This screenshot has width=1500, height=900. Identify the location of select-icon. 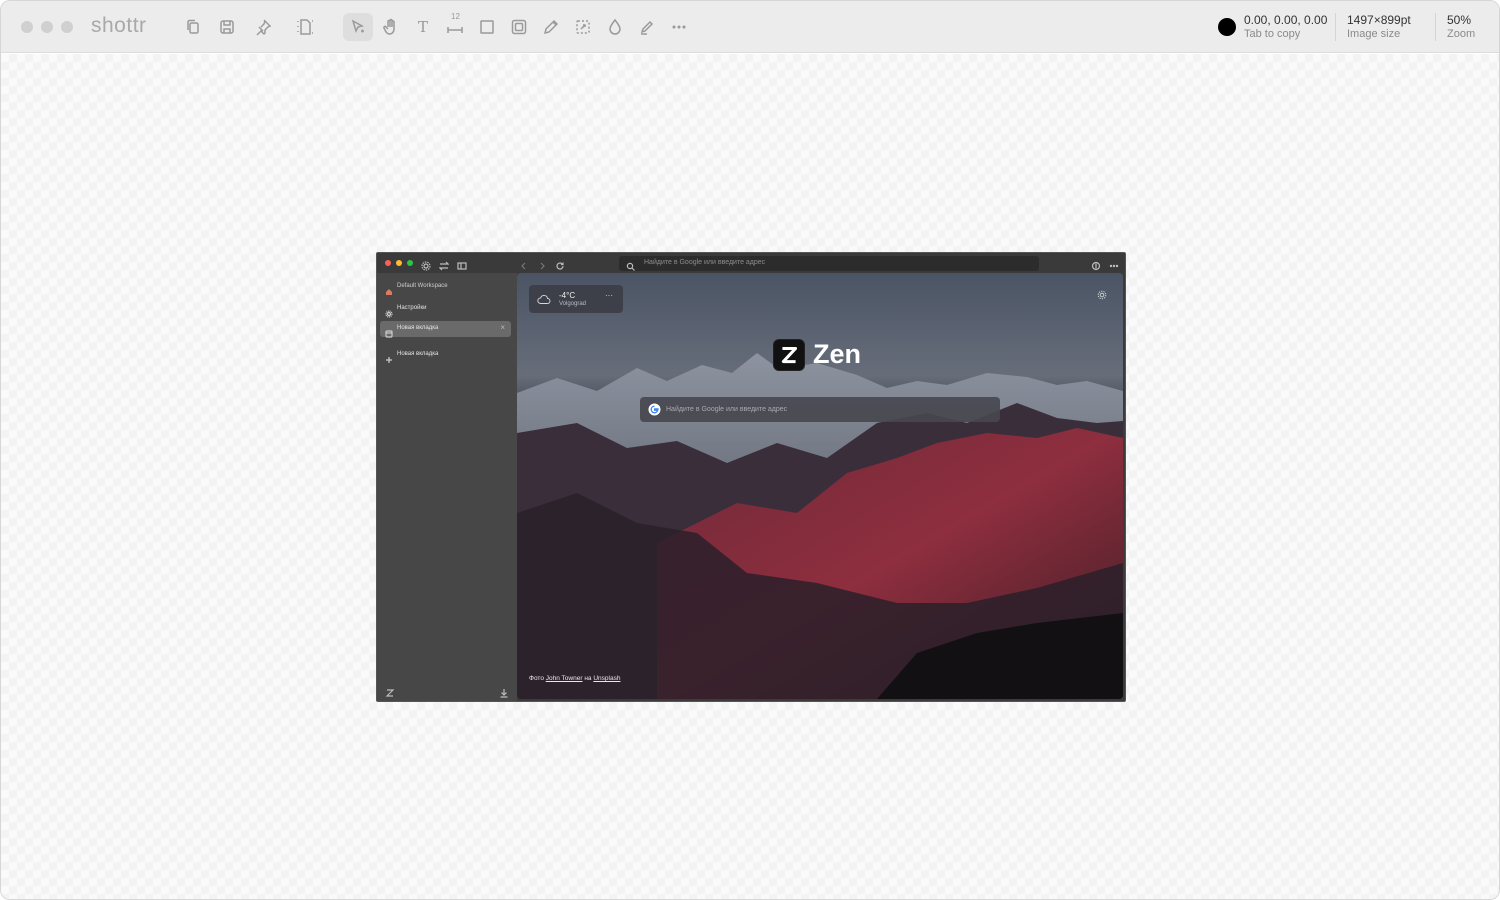
(358, 27).